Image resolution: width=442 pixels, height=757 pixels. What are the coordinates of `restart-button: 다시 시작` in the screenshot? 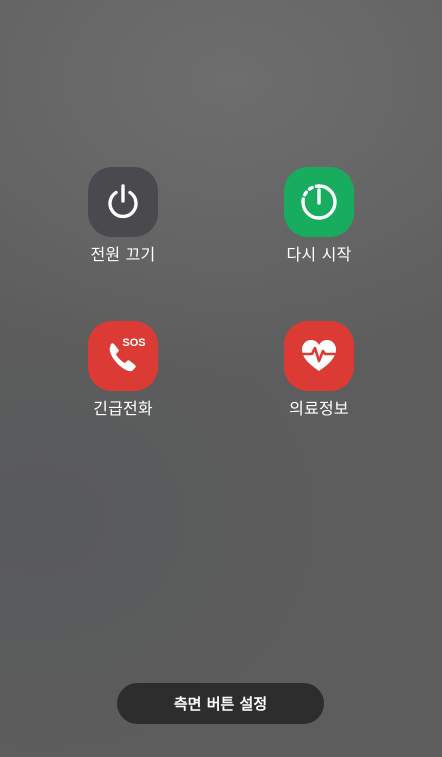 It's located at (319, 216).